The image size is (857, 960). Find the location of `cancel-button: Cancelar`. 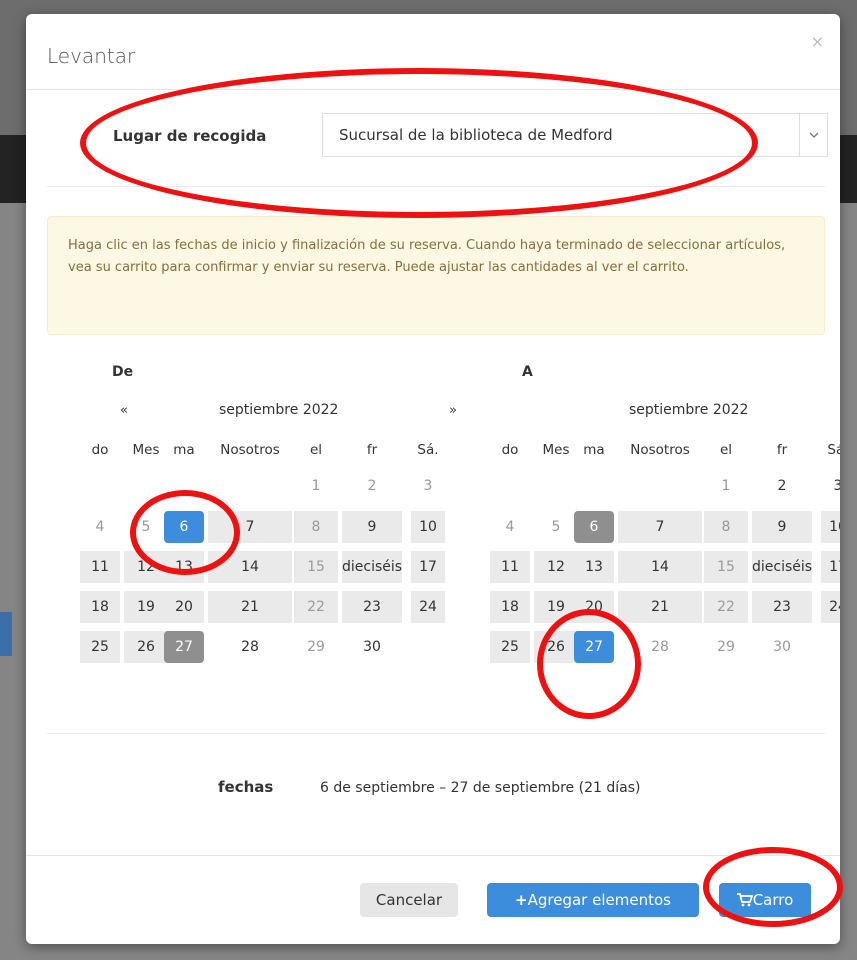

cancel-button: Cancelar is located at coordinates (409, 900).